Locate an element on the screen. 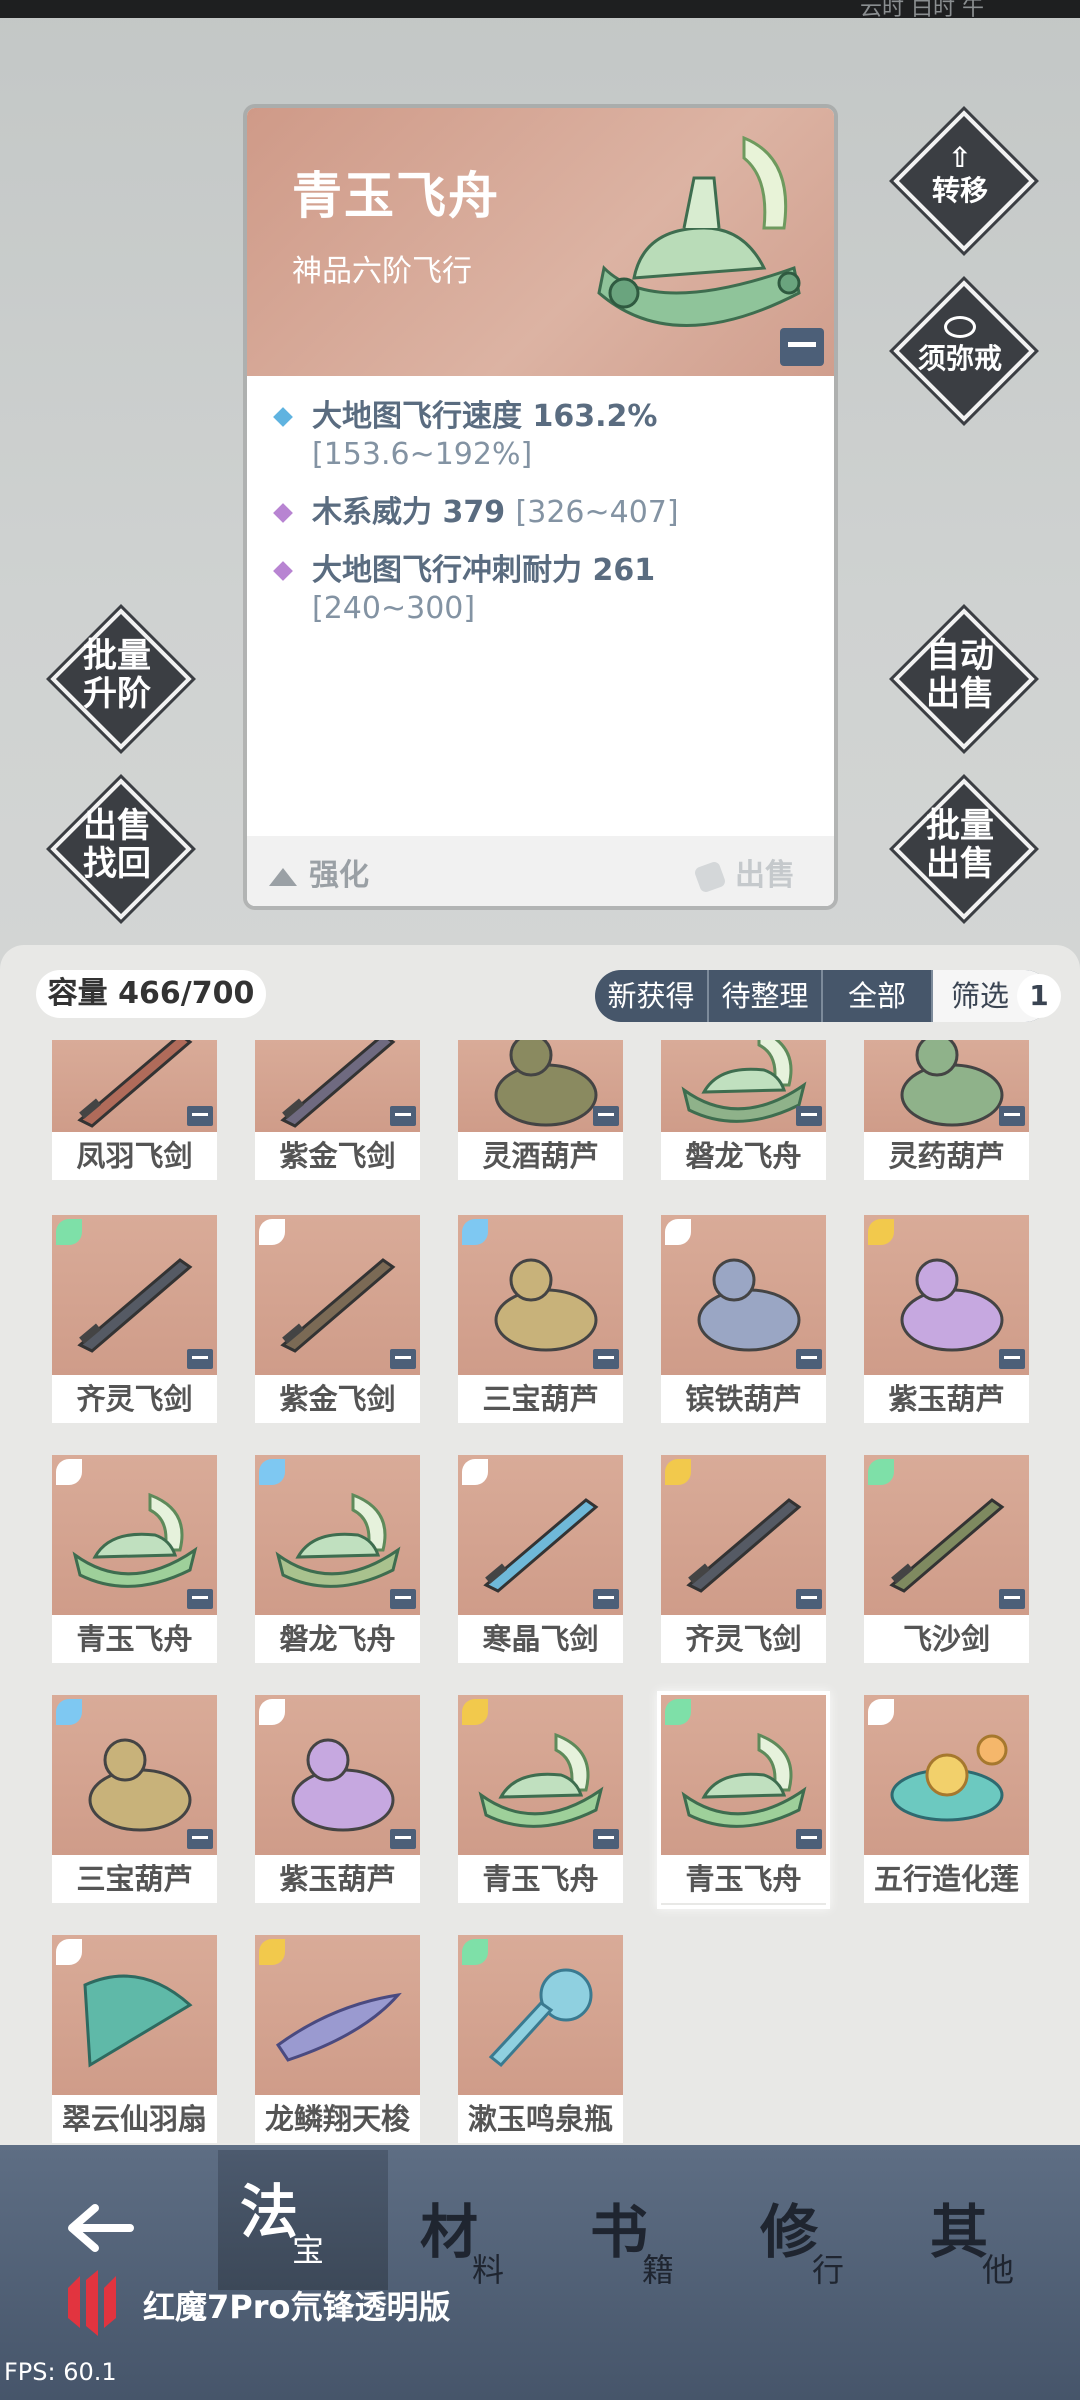 The image size is (1080, 2400). item-slot: 寒晶飞剑 is located at coordinates (540, 1560).